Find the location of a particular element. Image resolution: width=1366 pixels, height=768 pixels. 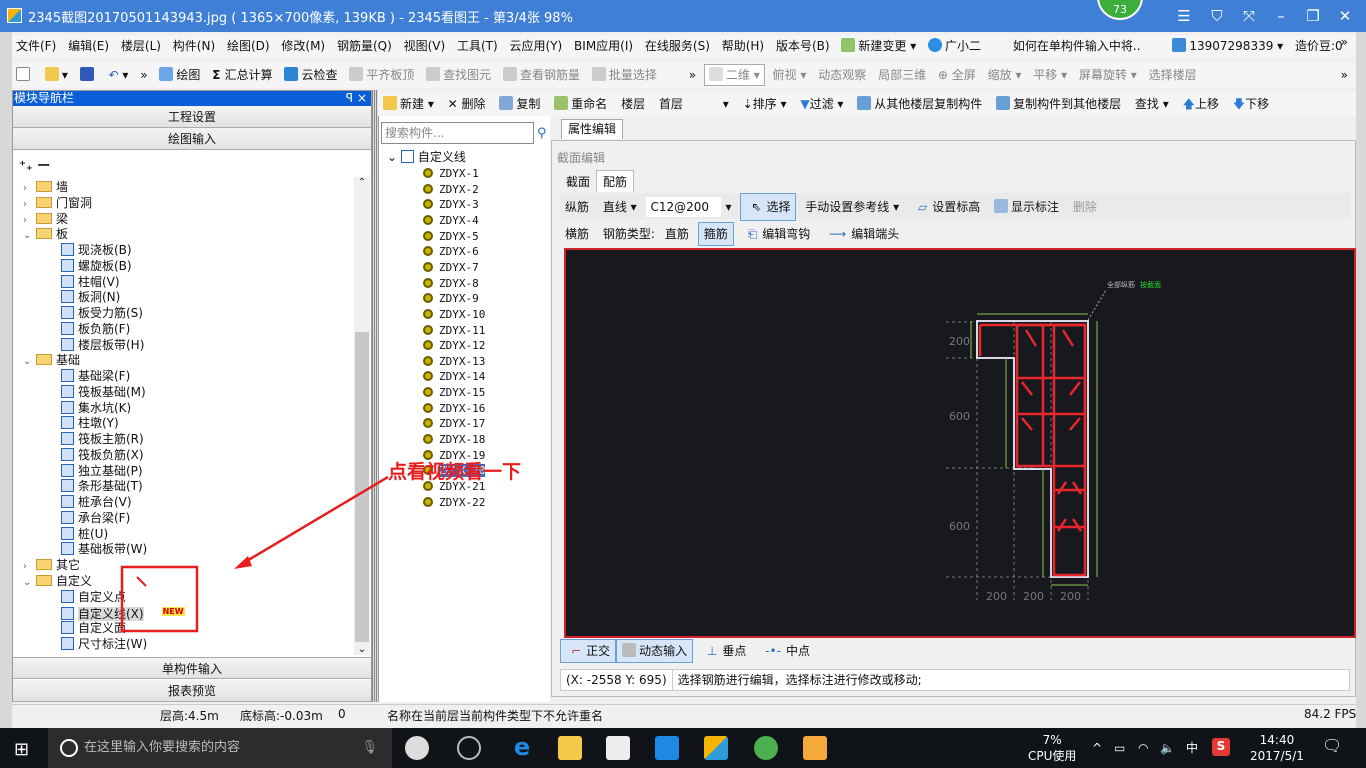

menu-overflow: » is located at coordinates (1344, 42).